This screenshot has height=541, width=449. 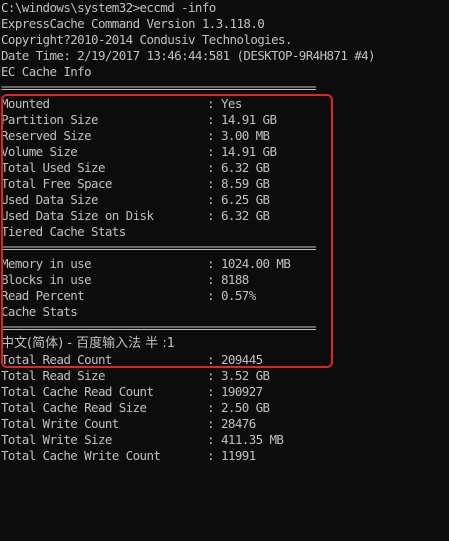 I want to click on stat-row: Blocks in use:8188, so click(x=224, y=280).